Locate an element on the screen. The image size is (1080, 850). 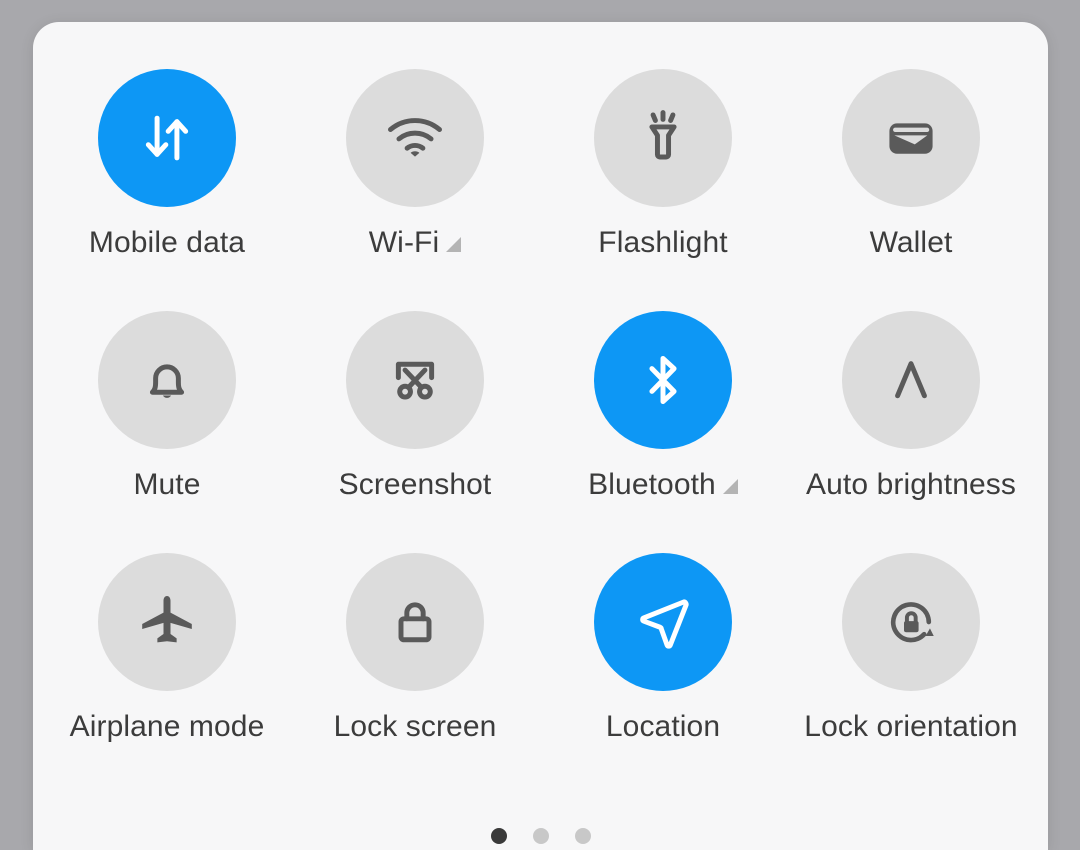
qs-tile-lock-screen: Lock screen is located at coordinates (415, 627).